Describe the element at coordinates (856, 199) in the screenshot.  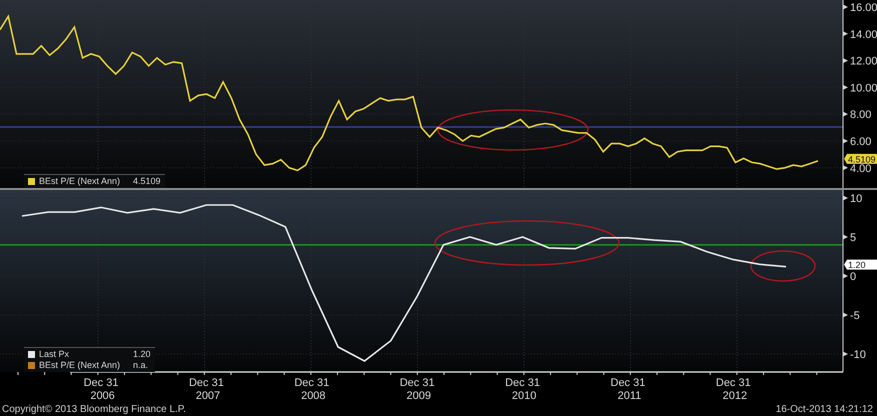
I see `y-tick-label: 10` at that location.